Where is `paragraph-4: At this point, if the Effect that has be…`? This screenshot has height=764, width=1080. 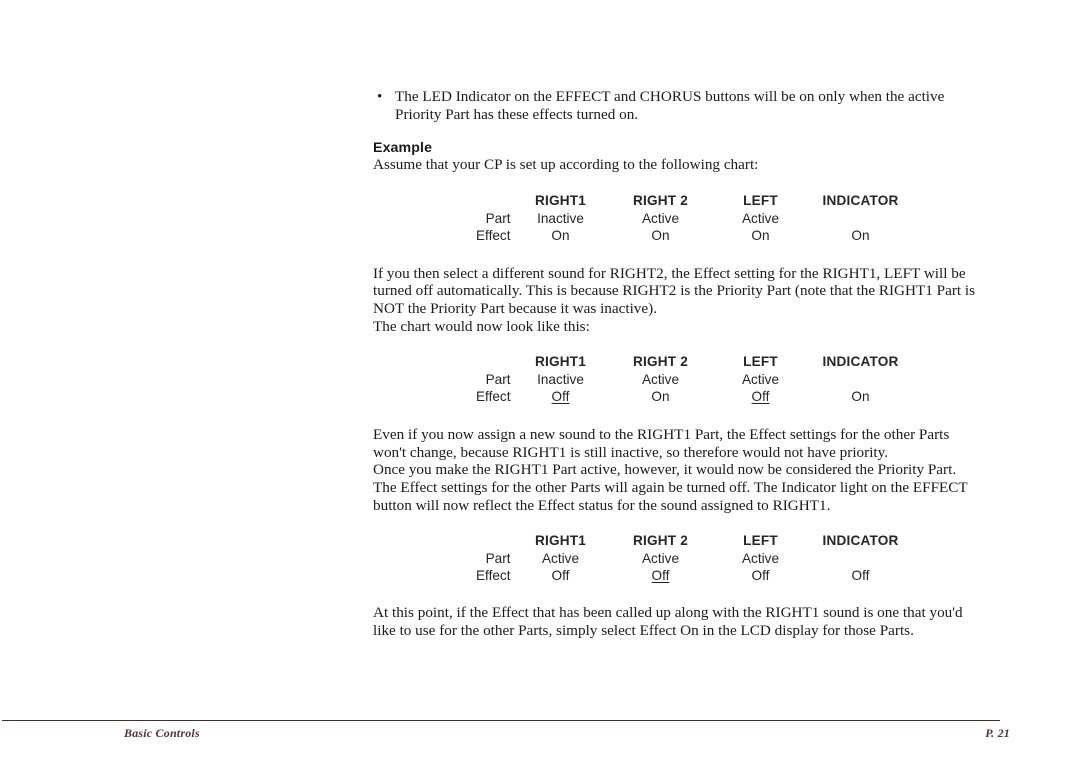 paragraph-4: At this point, if the Effect that has be… is located at coordinates (675, 621).